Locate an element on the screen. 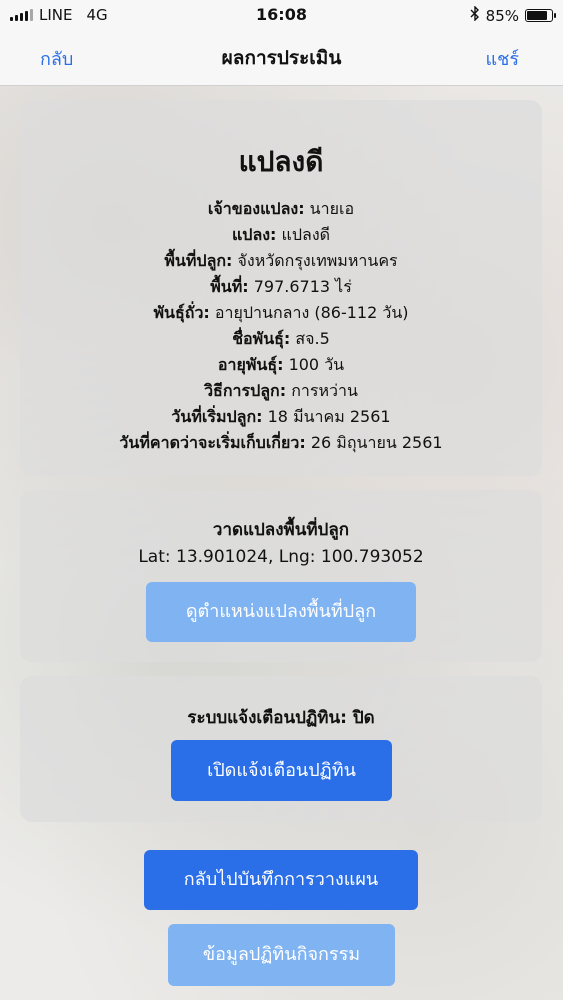 This screenshot has width=563, height=1000. back-to-planning-button: กลับไปบันทึกการวางแผน is located at coordinates (281, 880).